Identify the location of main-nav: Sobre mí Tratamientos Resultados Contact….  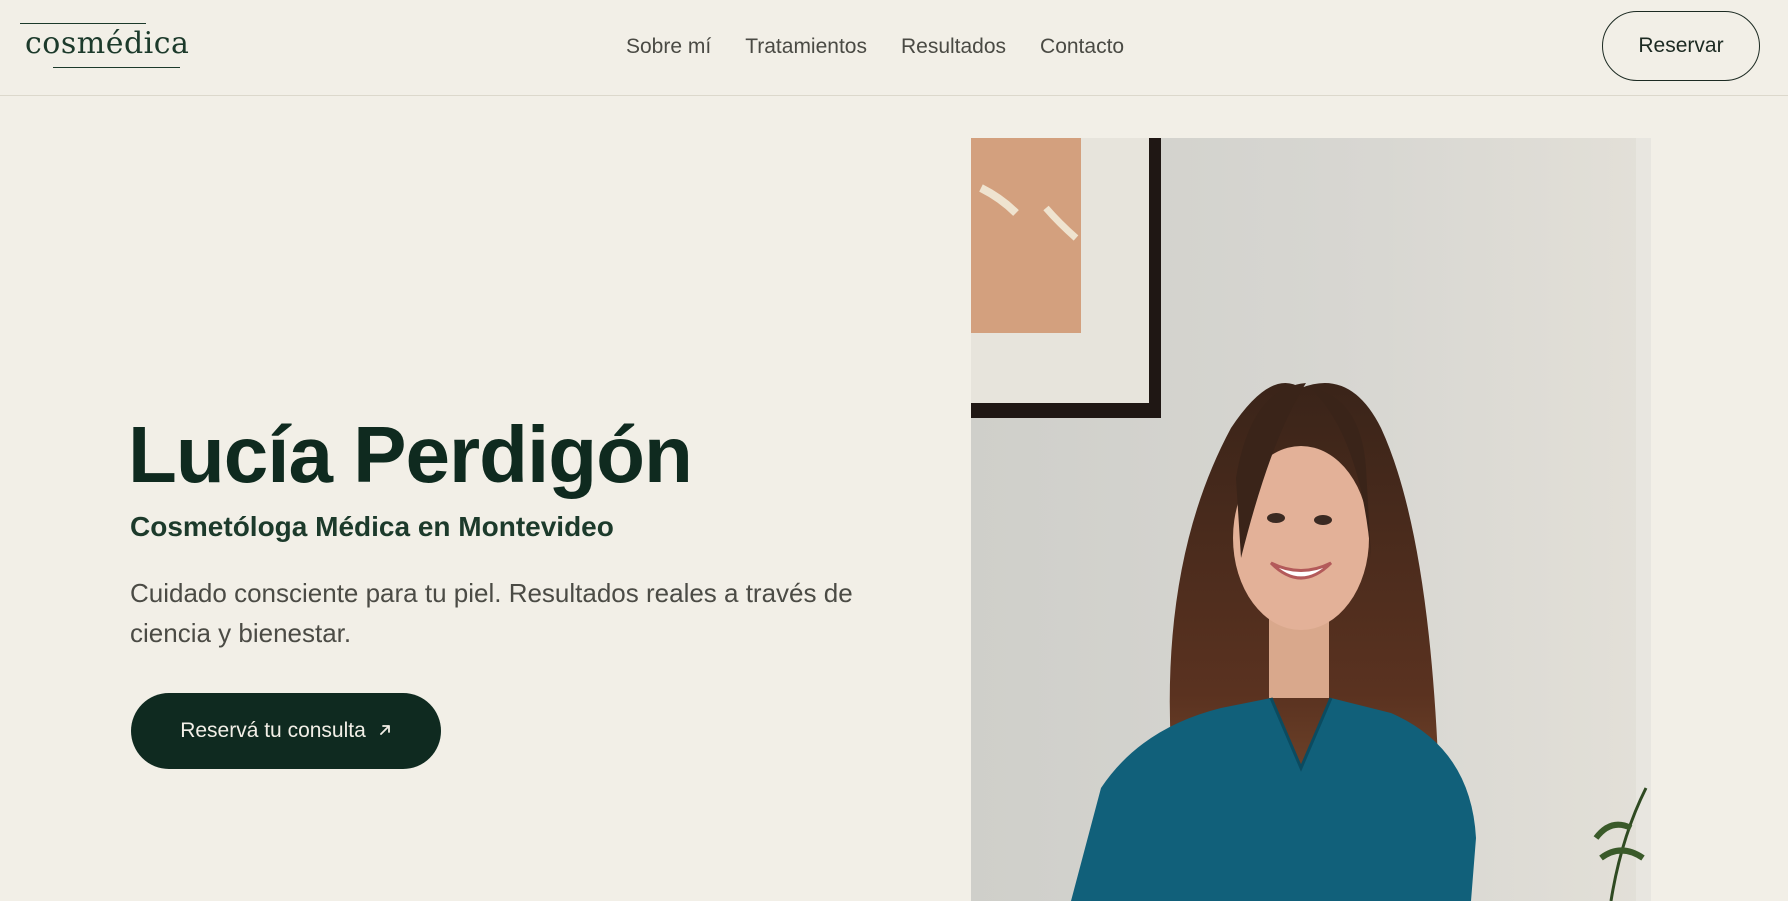
(892, 47).